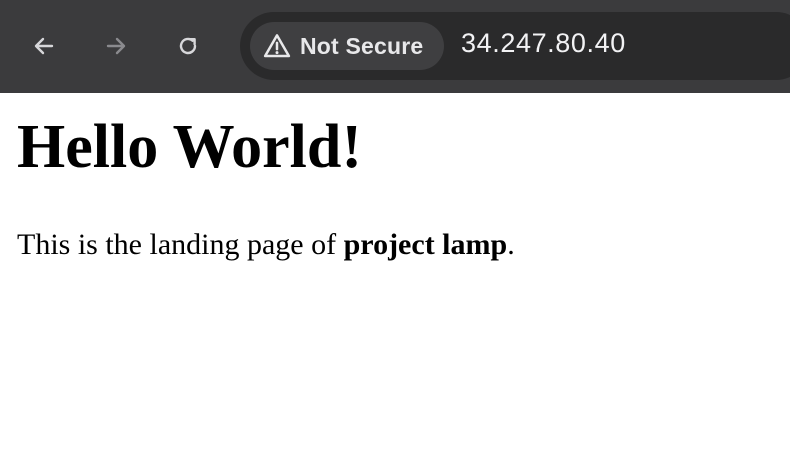 The image size is (790, 472). I want to click on paragraph-prefix: This is the landing page of, so click(180, 244).